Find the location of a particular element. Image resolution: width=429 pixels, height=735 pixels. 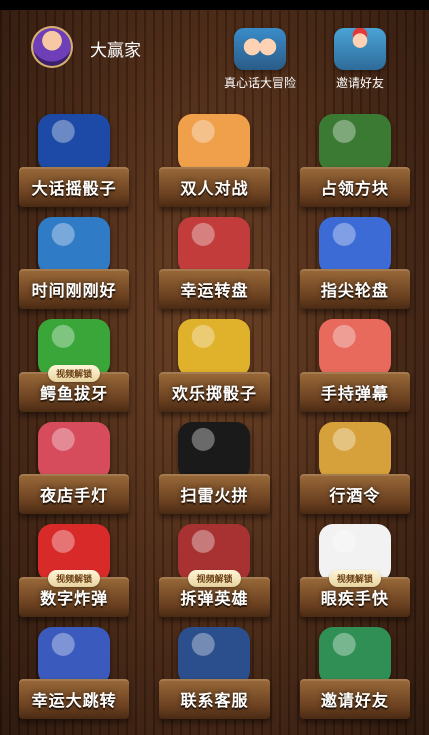

header: 大赢家 真心话大冒险 邀请好友 is located at coordinates (214, 55).